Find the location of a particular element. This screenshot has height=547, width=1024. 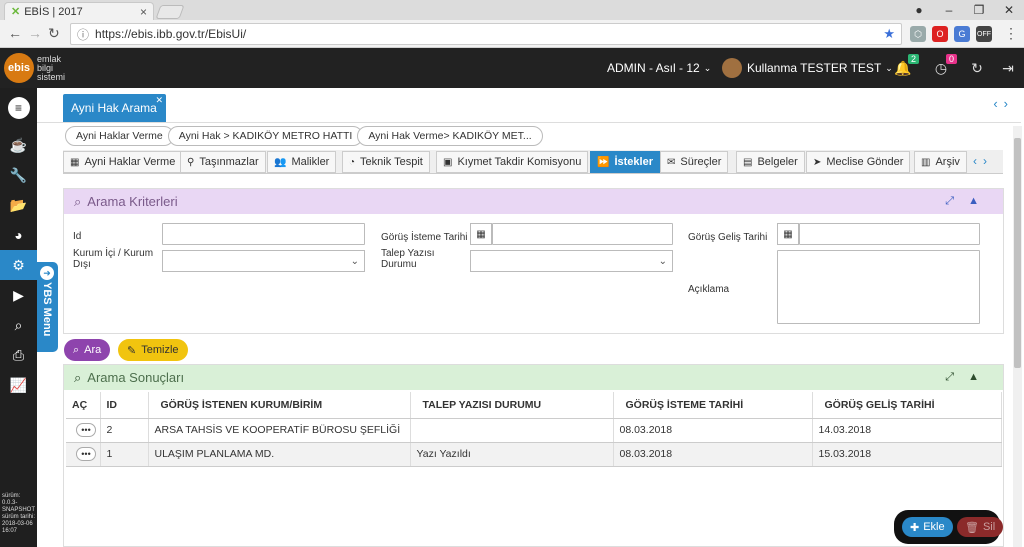

tab-belgeler: ▤ Belgeler is located at coordinates (770, 162).